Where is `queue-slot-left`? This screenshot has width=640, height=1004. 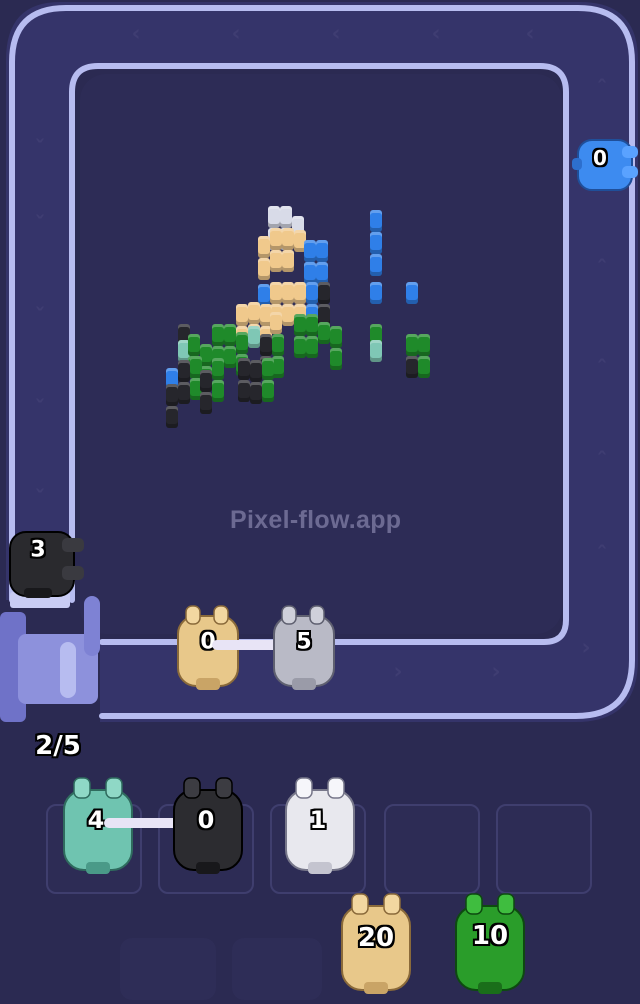
queue-slot-left is located at coordinates (168, 969).